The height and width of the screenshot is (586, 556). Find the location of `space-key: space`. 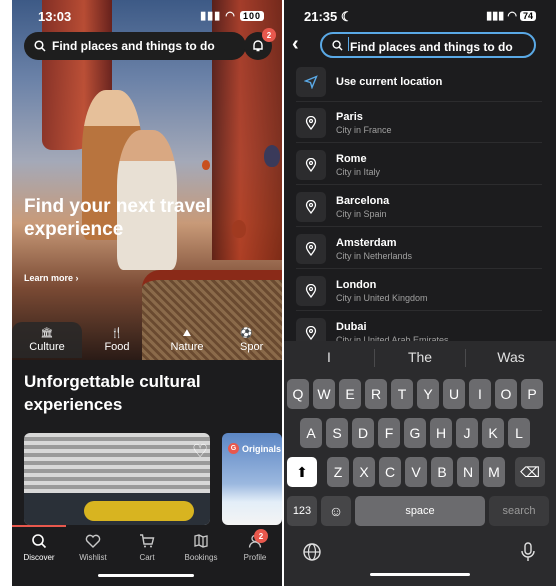

space-key: space is located at coordinates (420, 511).